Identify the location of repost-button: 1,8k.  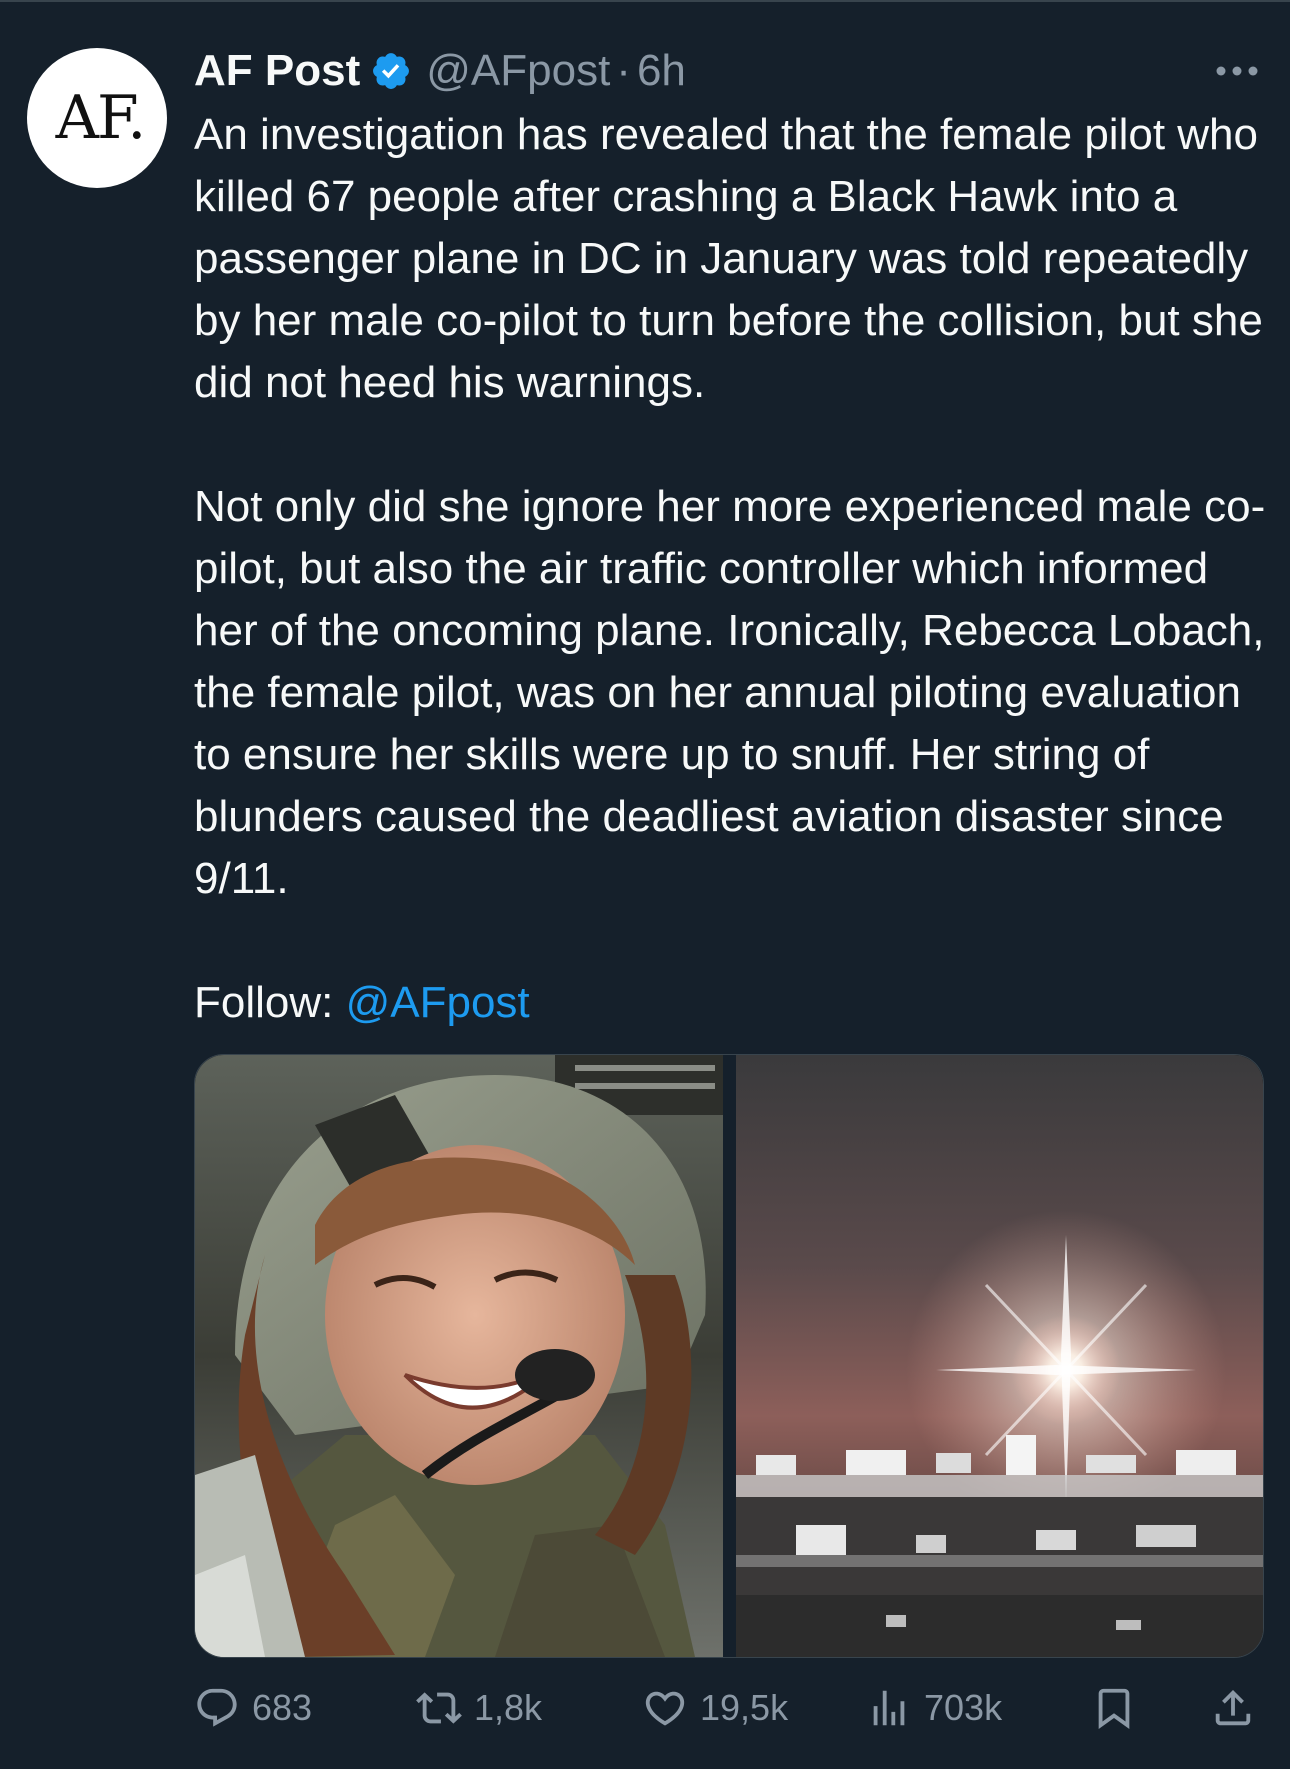
(479, 1708).